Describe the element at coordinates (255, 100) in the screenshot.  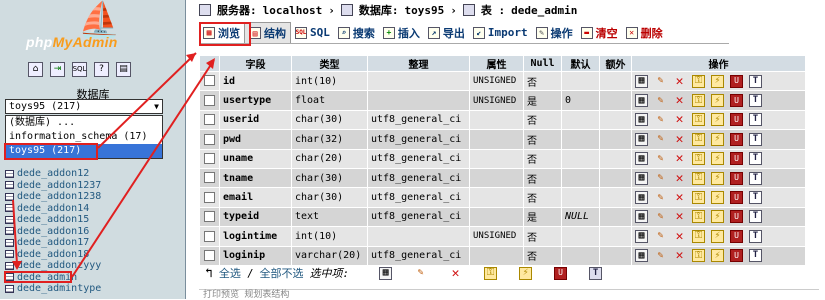
I see `field-name: usertype` at that location.